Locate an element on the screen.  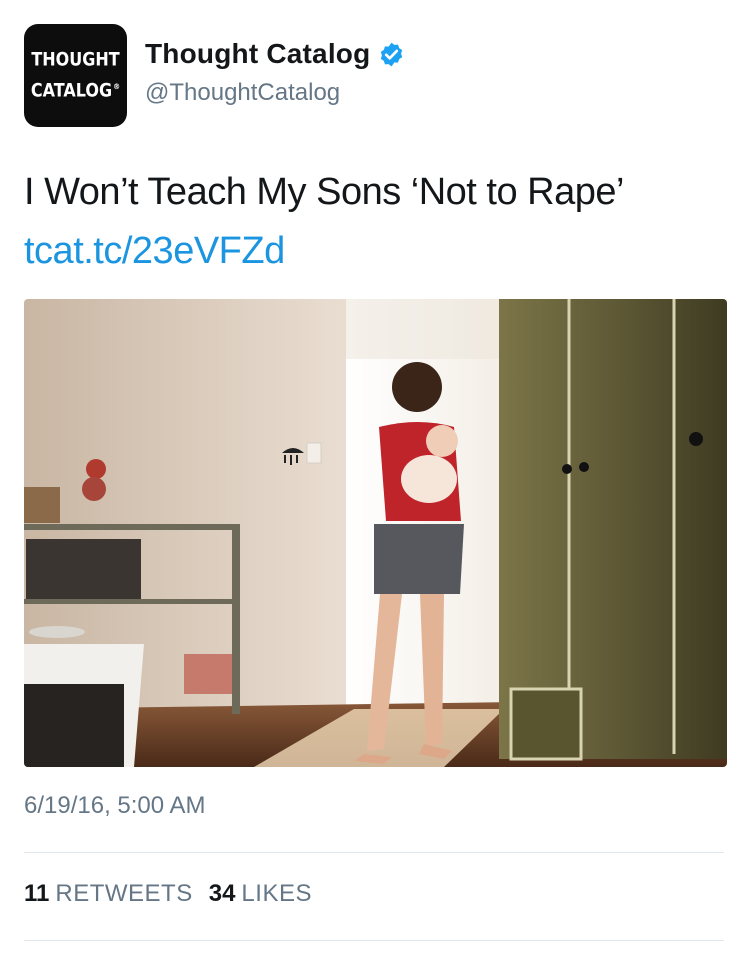
like-count: 34 is located at coordinates (222, 894).